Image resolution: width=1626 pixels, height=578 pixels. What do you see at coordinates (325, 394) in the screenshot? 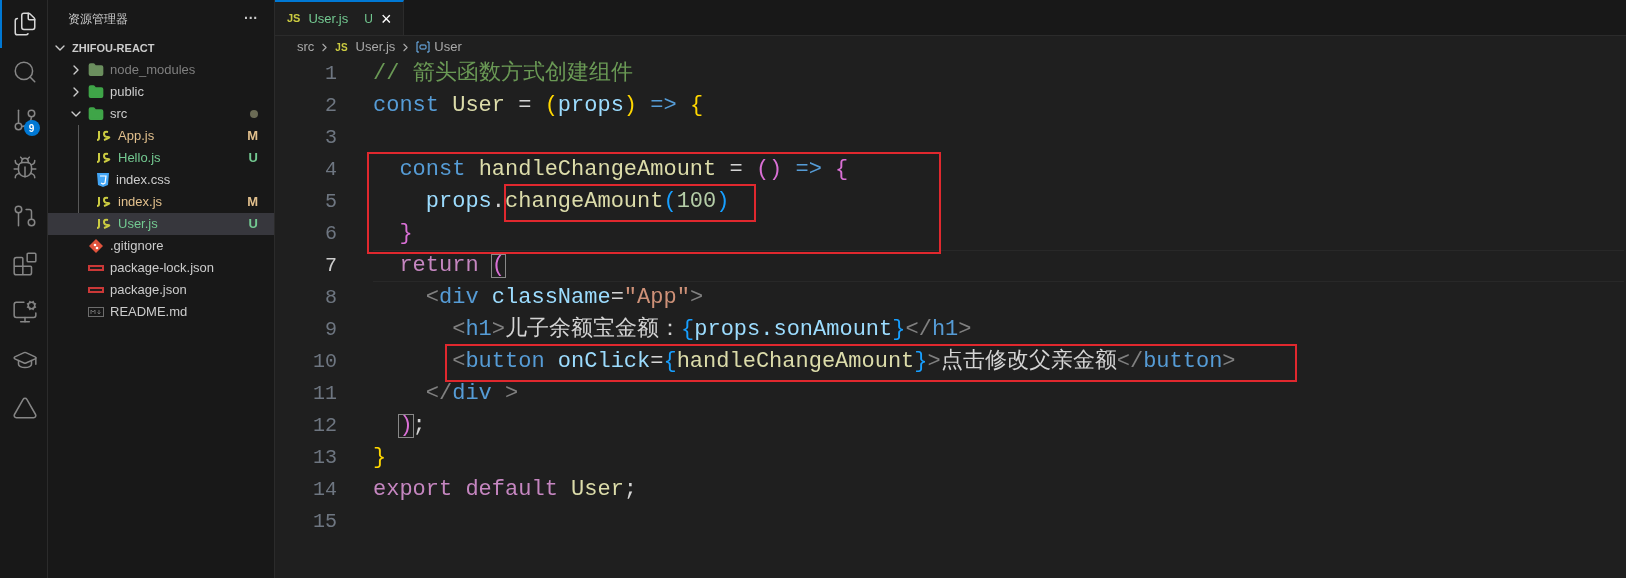
I see `line-number: 11` at bounding box center [325, 394].